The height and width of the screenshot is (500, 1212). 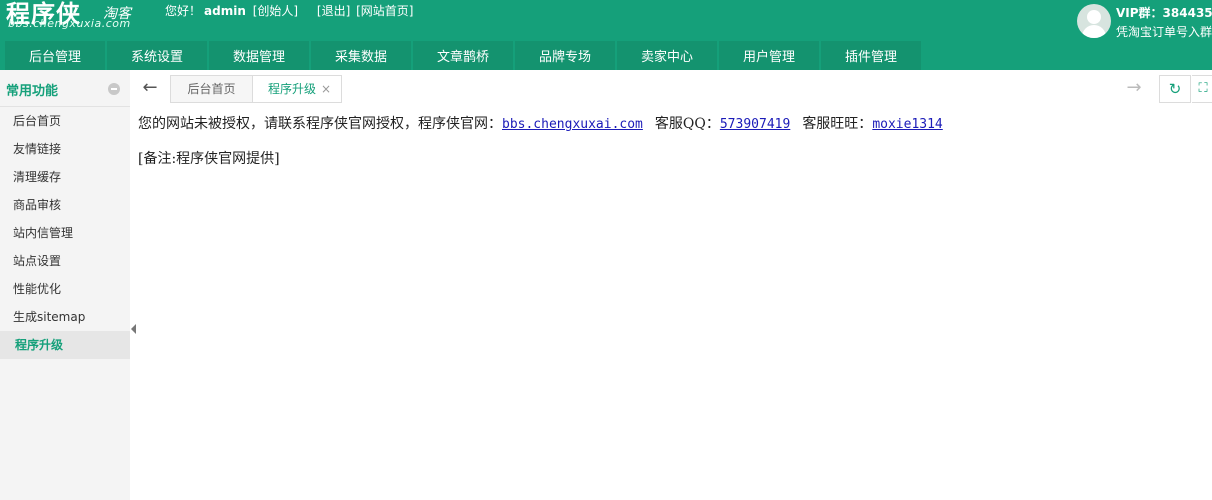 I want to click on logo-url-text: bbs.chengxuxia.com, so click(x=69, y=23).